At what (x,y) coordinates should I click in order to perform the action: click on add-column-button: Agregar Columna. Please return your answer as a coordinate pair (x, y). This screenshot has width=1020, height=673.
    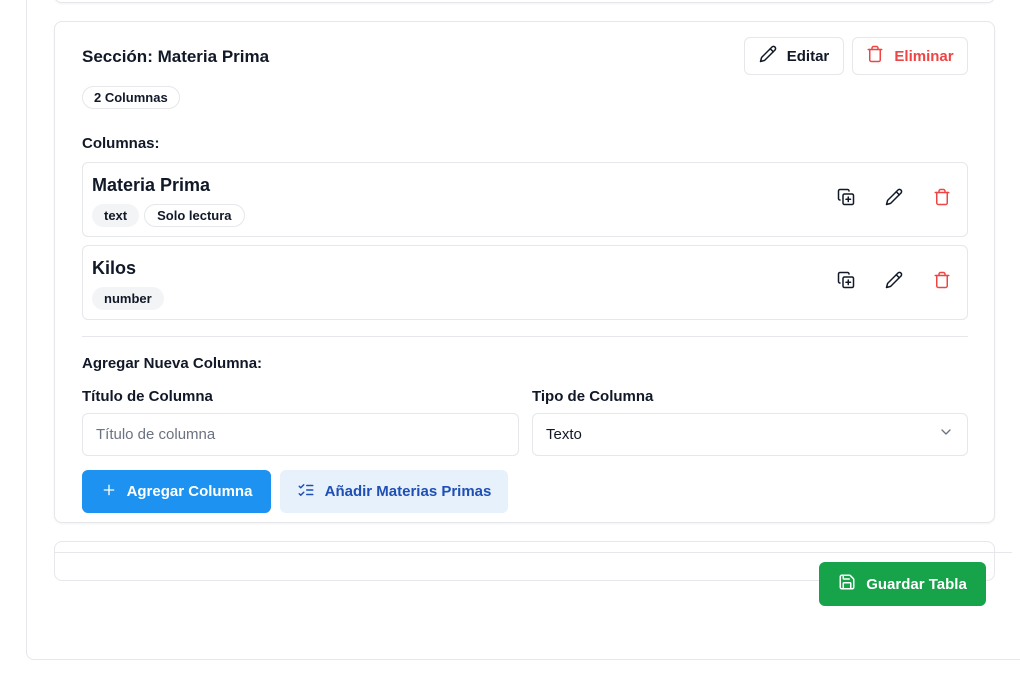
    Looking at the image, I should click on (176, 491).